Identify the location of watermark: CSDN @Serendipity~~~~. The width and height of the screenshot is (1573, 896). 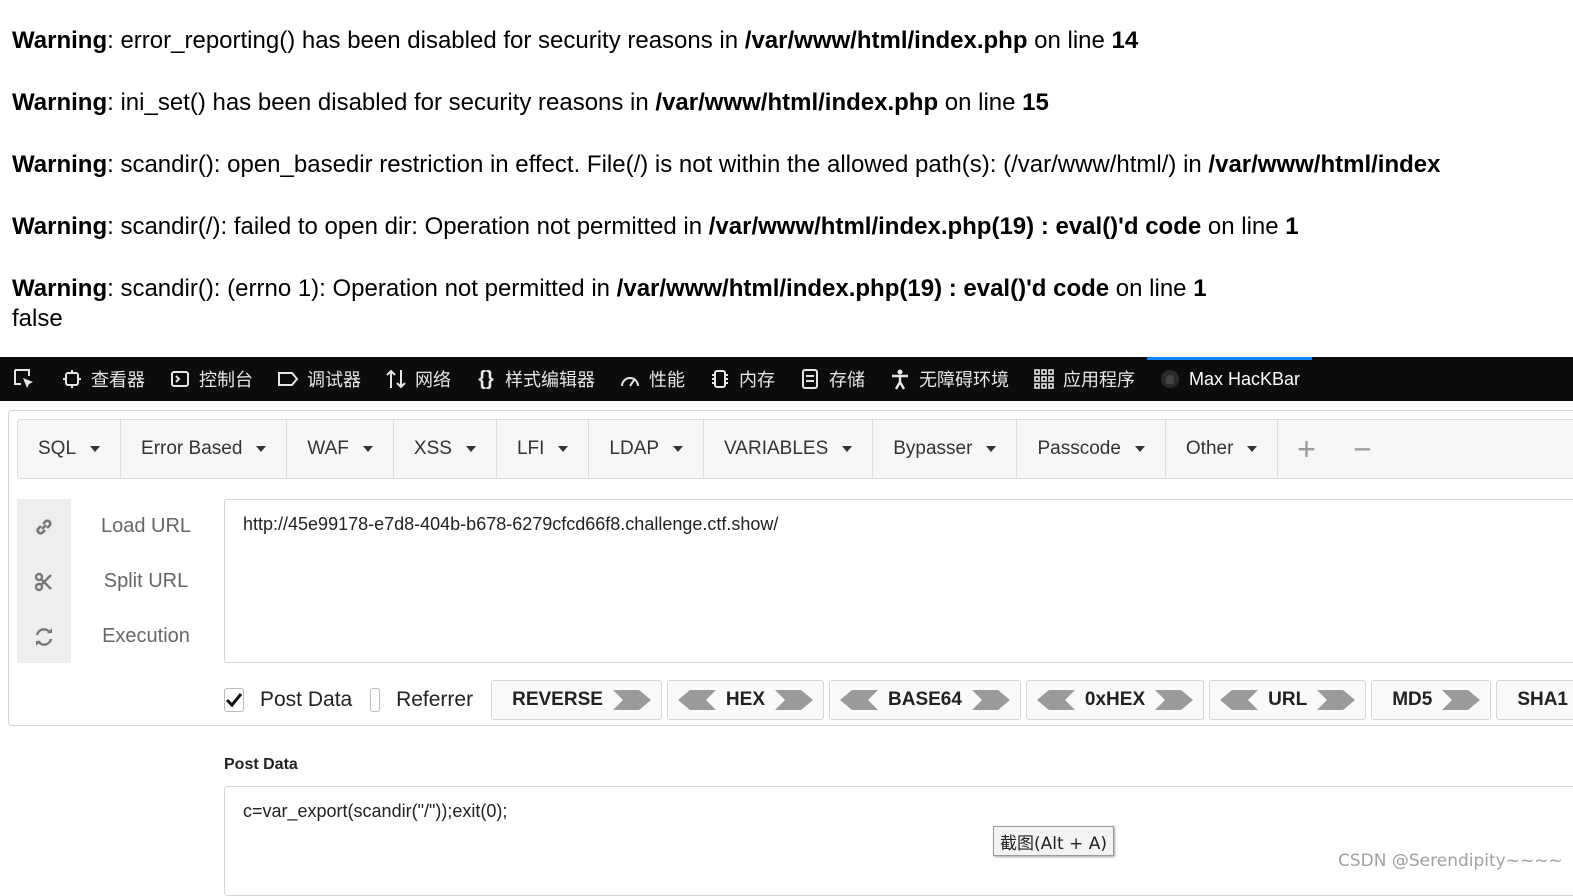
(1450, 861).